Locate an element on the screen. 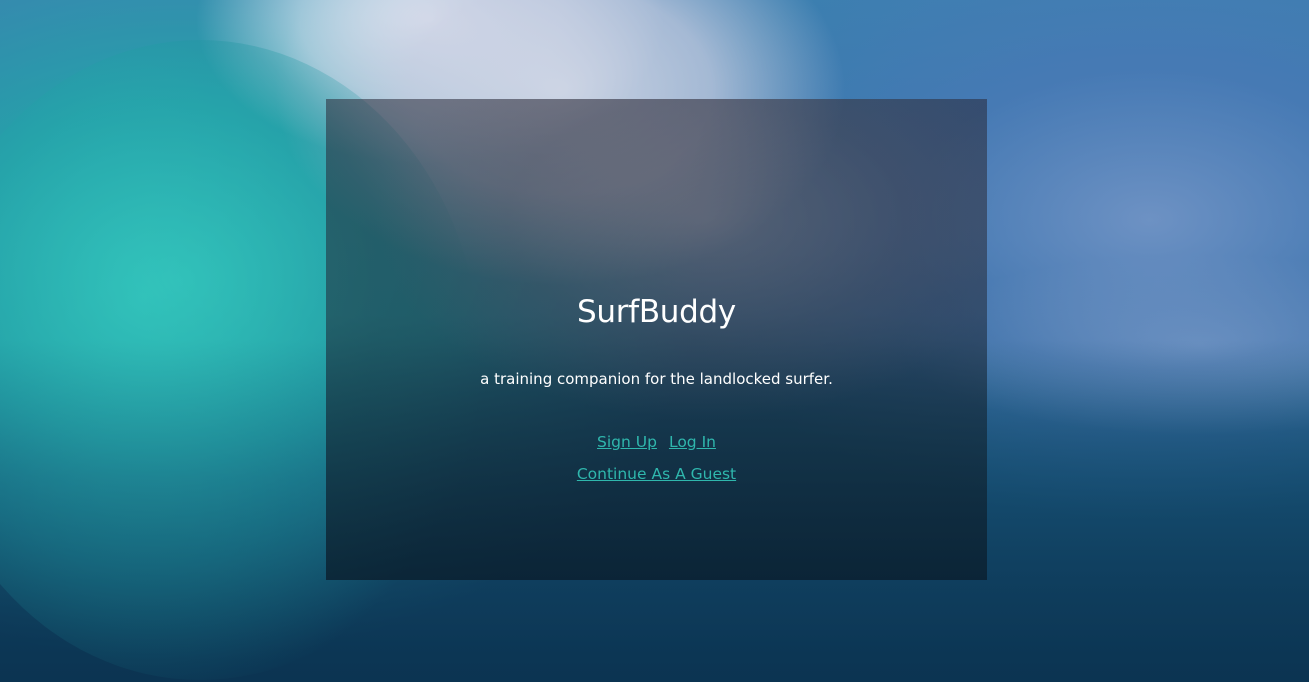  auth-links: Sign Up Log In is located at coordinates (656, 442).